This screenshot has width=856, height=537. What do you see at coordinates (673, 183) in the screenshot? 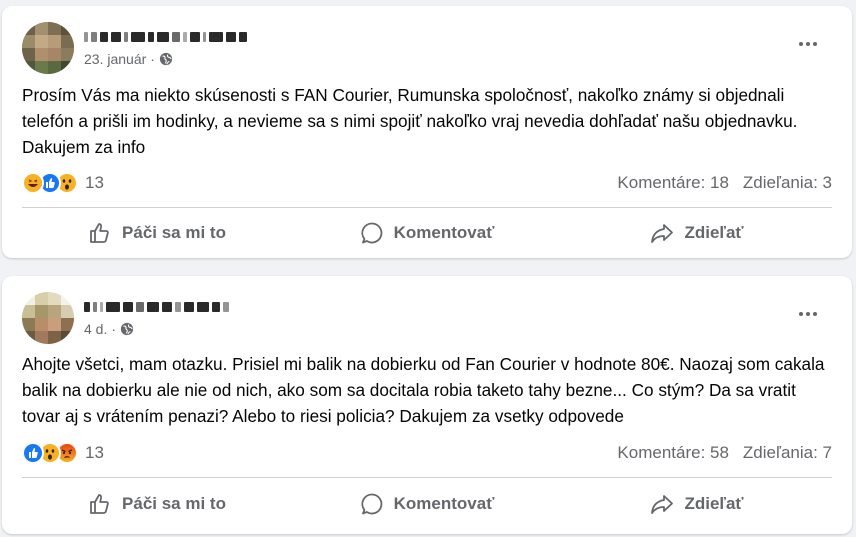
I see `comments-count: Komentáre: 18` at bounding box center [673, 183].